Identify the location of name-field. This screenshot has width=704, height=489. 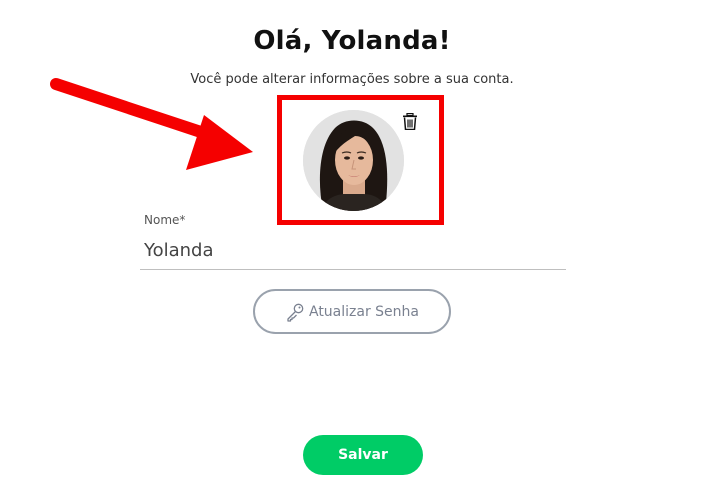
(353, 251).